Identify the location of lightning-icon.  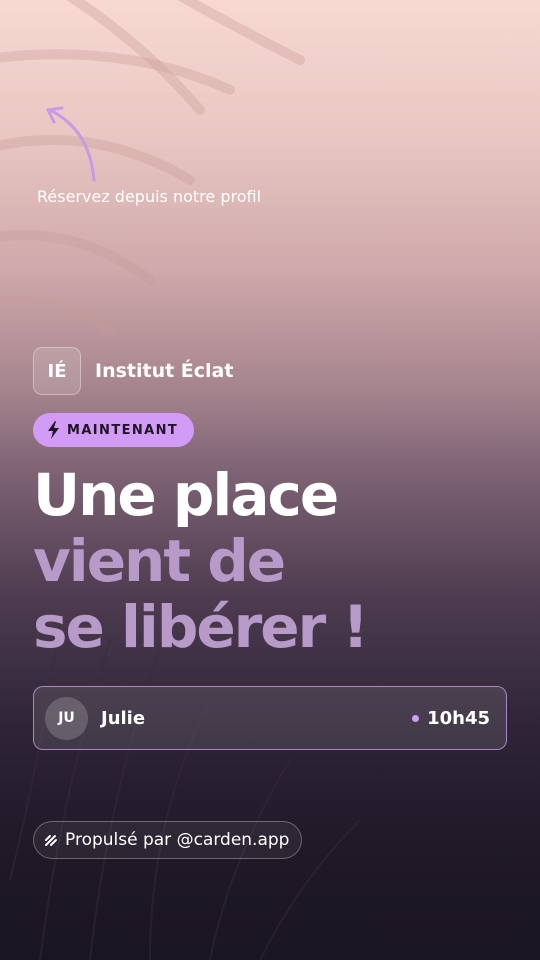
(53, 430).